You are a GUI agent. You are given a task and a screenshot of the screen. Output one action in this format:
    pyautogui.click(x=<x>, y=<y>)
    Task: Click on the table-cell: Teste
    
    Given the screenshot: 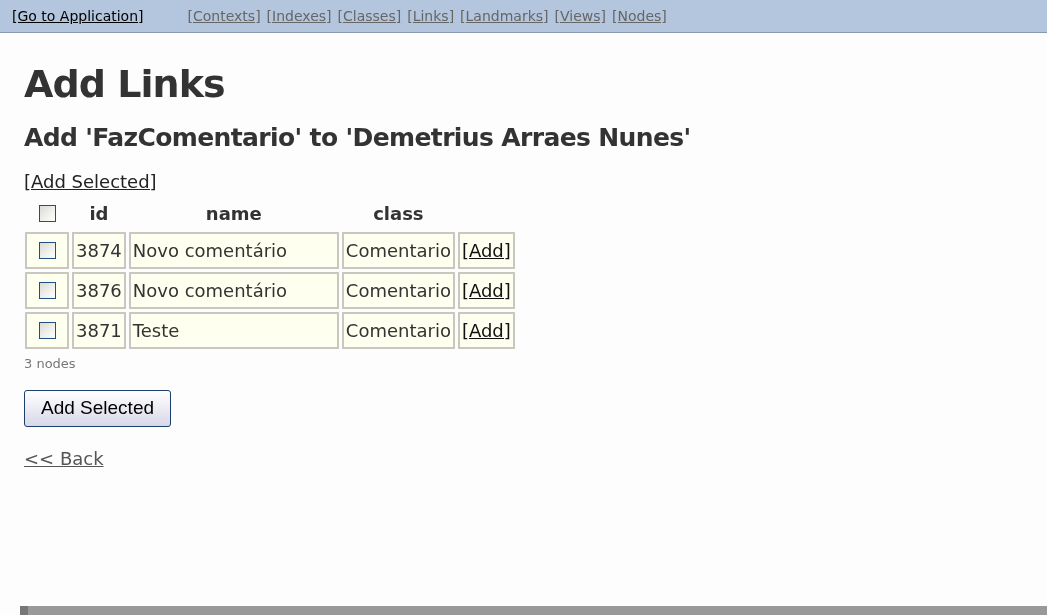 What is the action you would take?
    pyautogui.click(x=233, y=330)
    